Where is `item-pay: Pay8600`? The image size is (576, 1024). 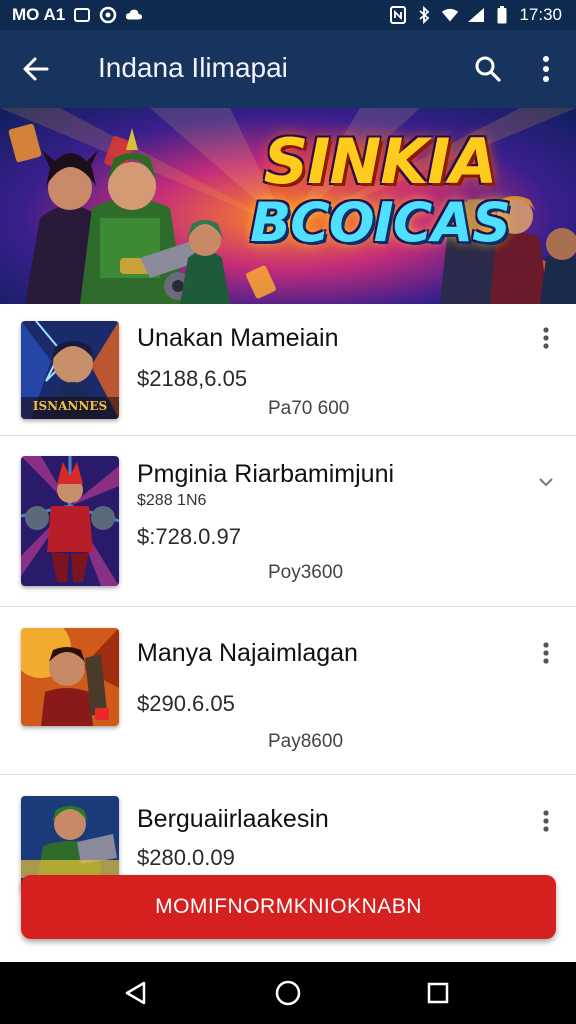 item-pay: Pay8600 is located at coordinates (306, 741).